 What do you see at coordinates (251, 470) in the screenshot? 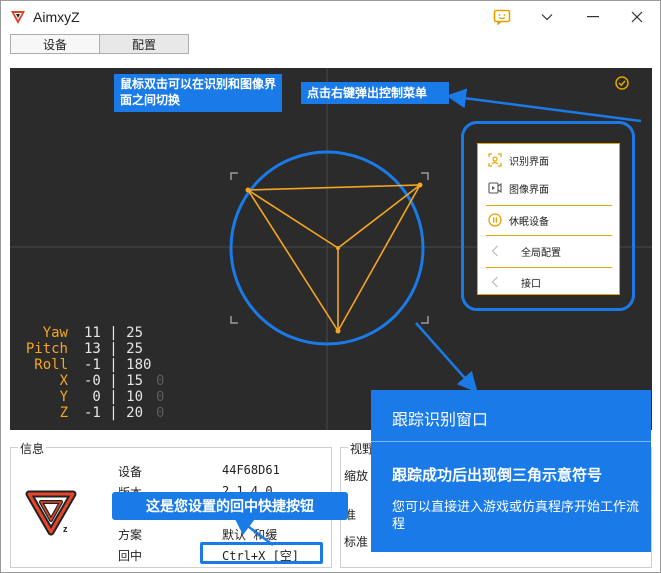
I see `info-value-device: 44F68D61` at bounding box center [251, 470].